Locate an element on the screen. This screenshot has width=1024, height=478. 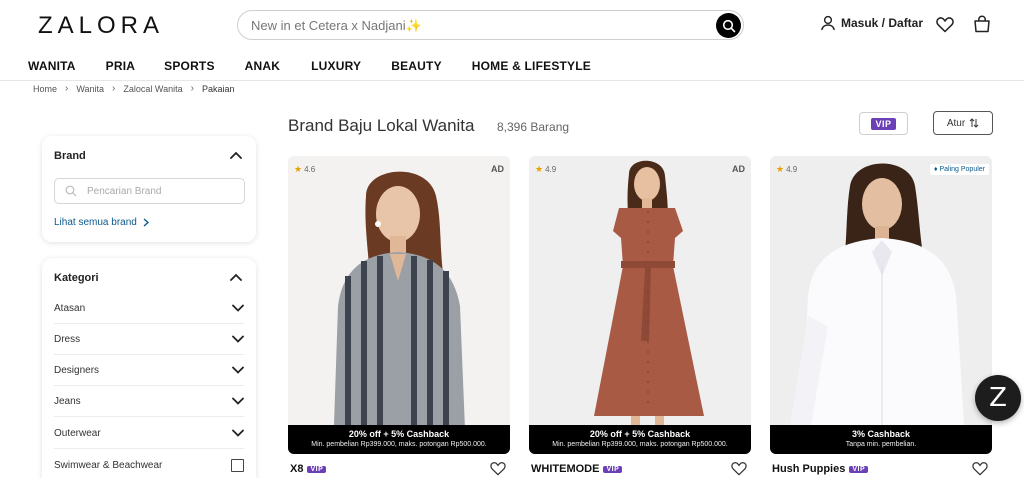
nav-item-home-lifestyle: HOME & LIFESTYLE is located at coordinates (531, 66).